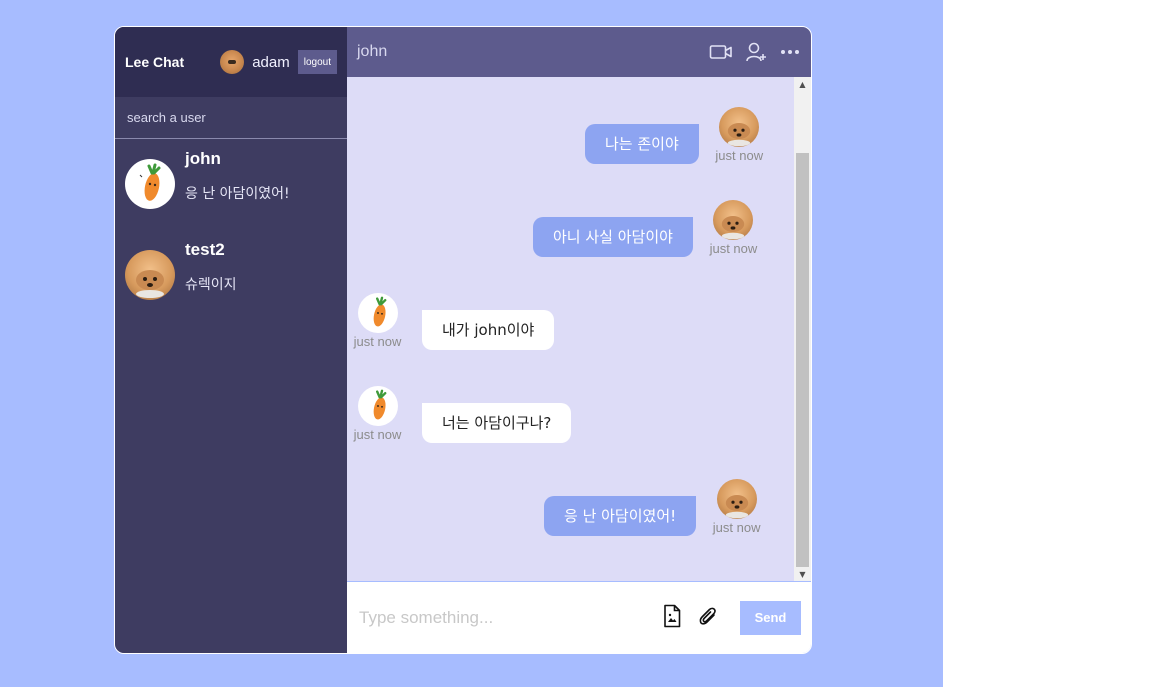 The image size is (1152, 687). I want to click on scroll-up-arrow-icon: ▲, so click(802, 85).